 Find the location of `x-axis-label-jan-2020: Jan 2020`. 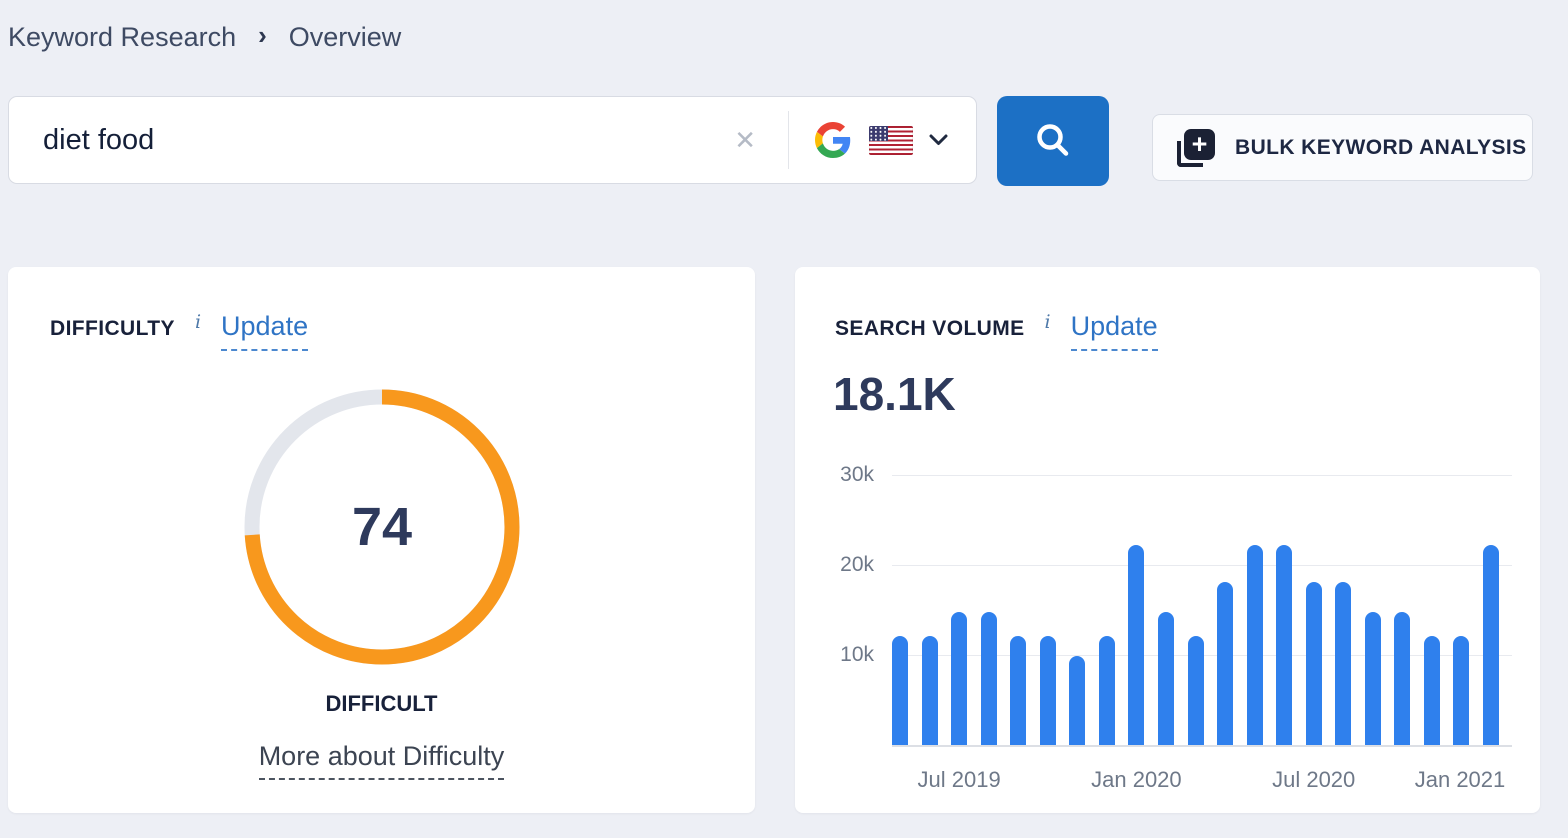

x-axis-label-jan-2020: Jan 2020 is located at coordinates (1136, 779).